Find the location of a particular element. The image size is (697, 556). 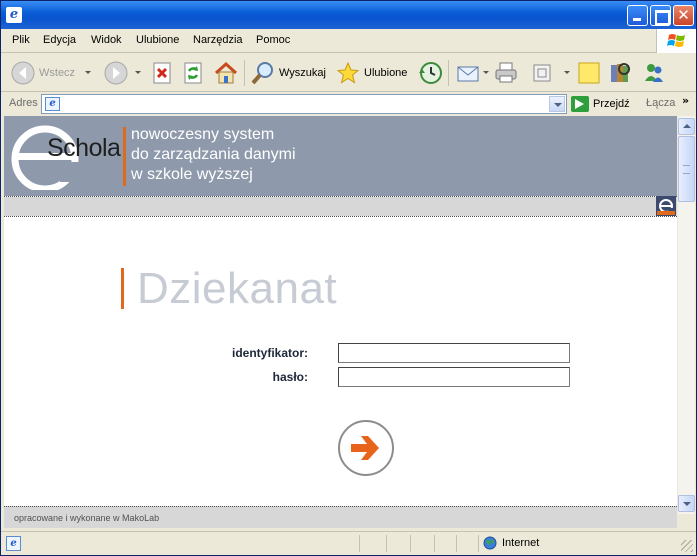

page-footer: opracowane i wykonane w MakoLab is located at coordinates (340, 517).